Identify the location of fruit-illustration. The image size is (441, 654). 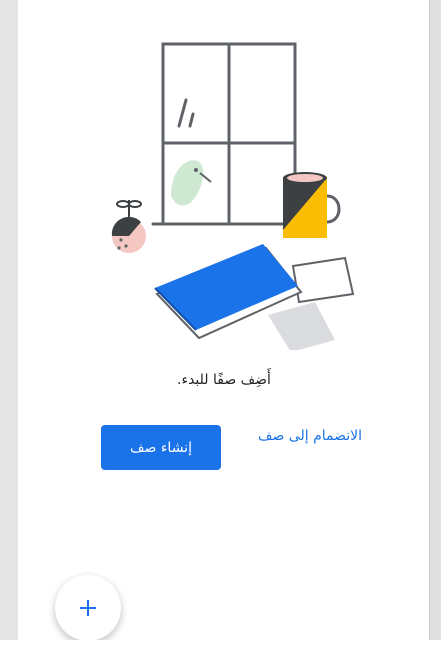
(128, 226).